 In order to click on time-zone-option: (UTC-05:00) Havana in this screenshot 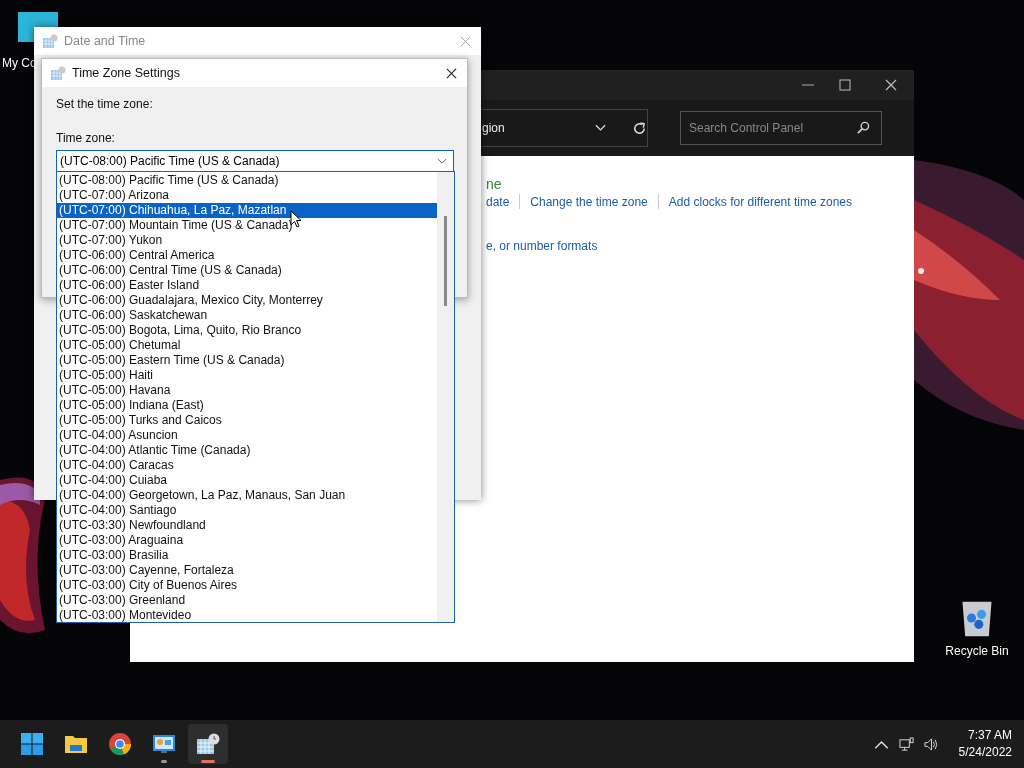, I will do `click(247, 390)`.